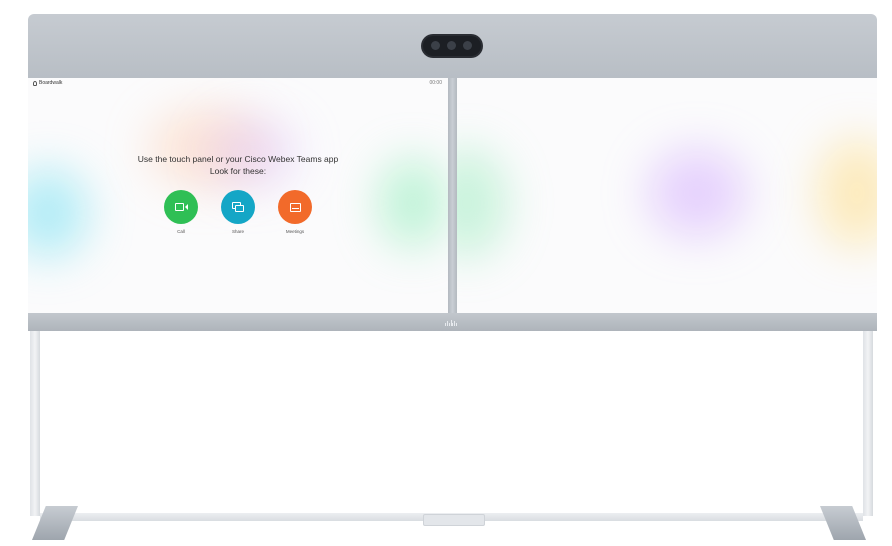 The width and height of the screenshot is (892, 546). I want to click on call-label: Call, so click(181, 231).